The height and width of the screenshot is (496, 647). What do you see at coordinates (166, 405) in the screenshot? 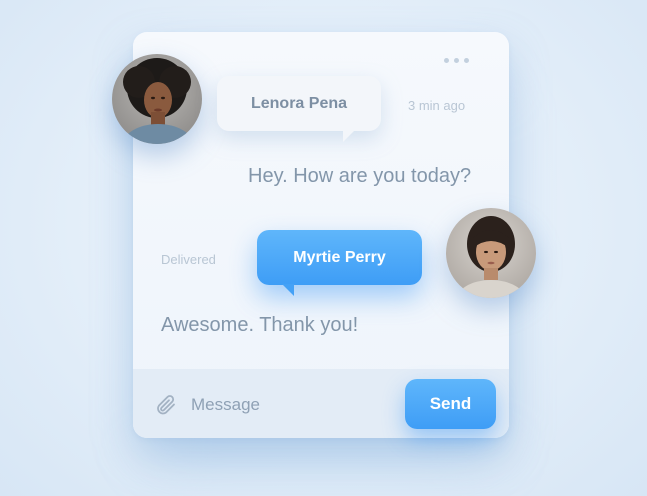
I see `paperclip-icon` at bounding box center [166, 405].